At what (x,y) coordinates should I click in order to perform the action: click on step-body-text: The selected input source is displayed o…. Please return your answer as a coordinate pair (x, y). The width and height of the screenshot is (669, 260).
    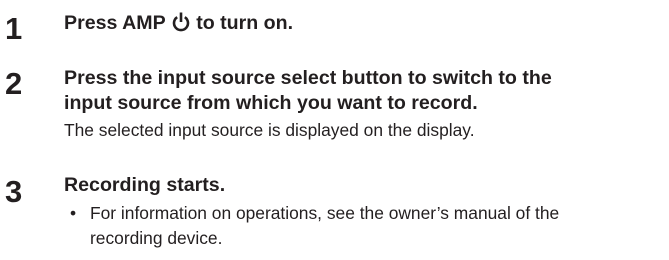
    Looking at the image, I should click on (269, 130).